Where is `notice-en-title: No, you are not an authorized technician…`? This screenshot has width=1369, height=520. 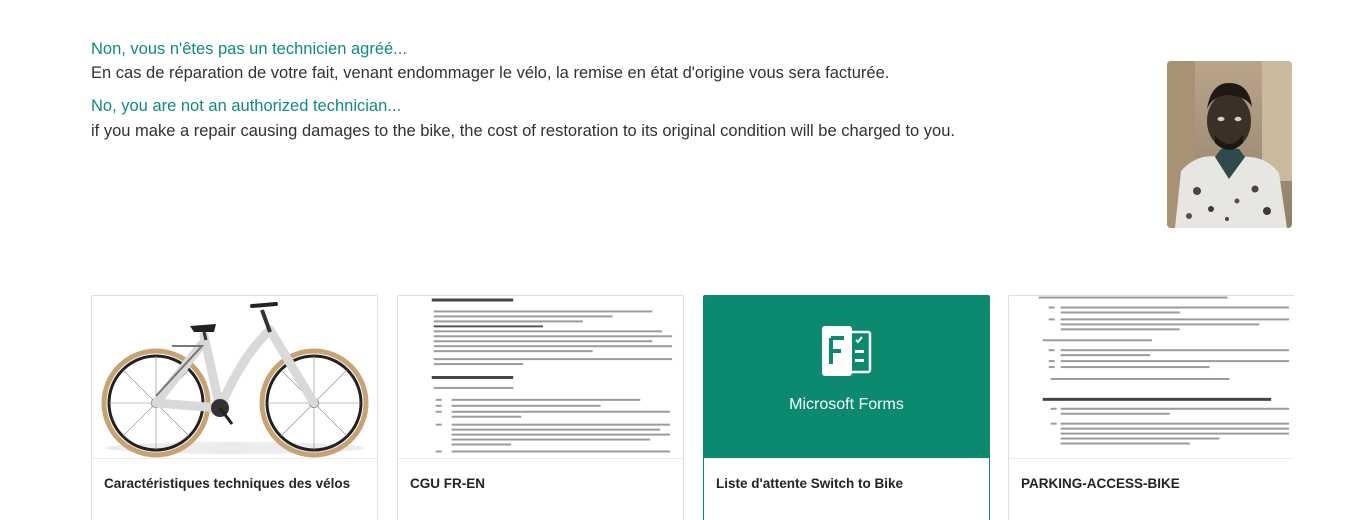 notice-en-title: No, you are not an authorized technician… is located at coordinates (246, 106).